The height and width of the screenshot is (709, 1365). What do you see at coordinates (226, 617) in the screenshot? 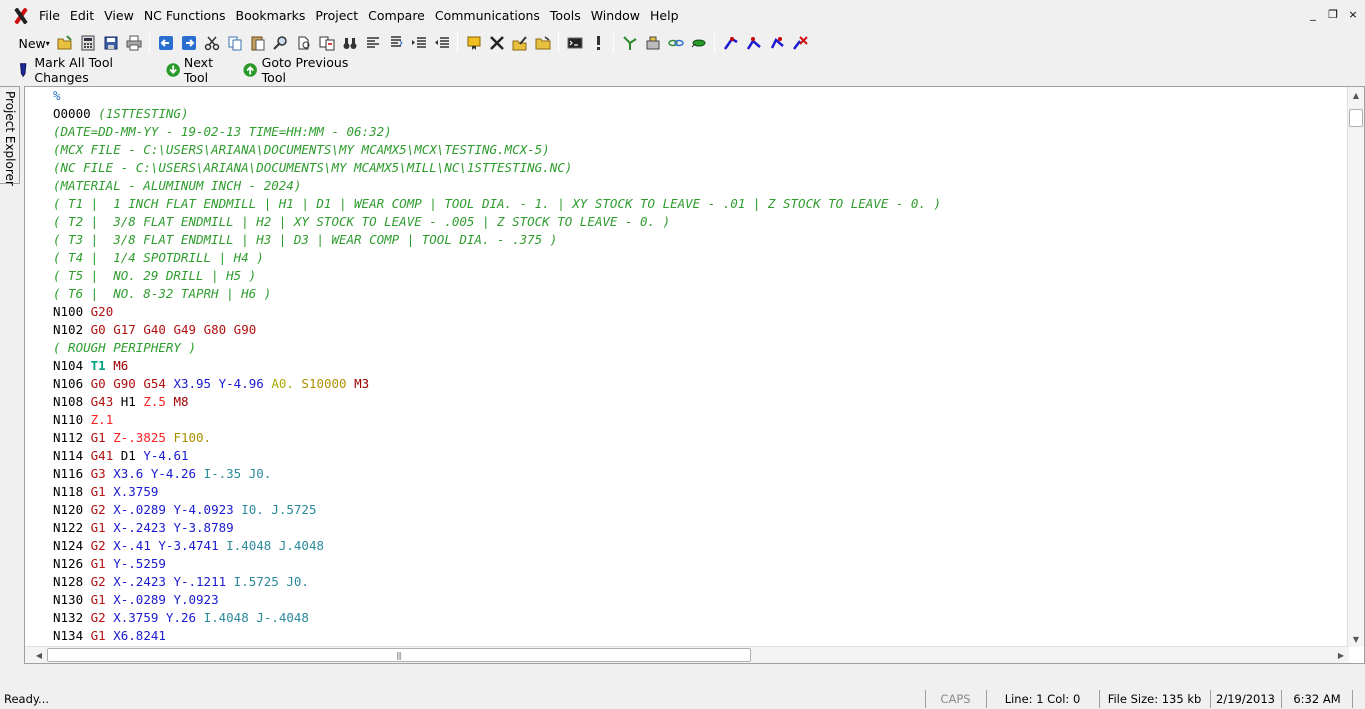
I see `code-token: I.4048` at bounding box center [226, 617].